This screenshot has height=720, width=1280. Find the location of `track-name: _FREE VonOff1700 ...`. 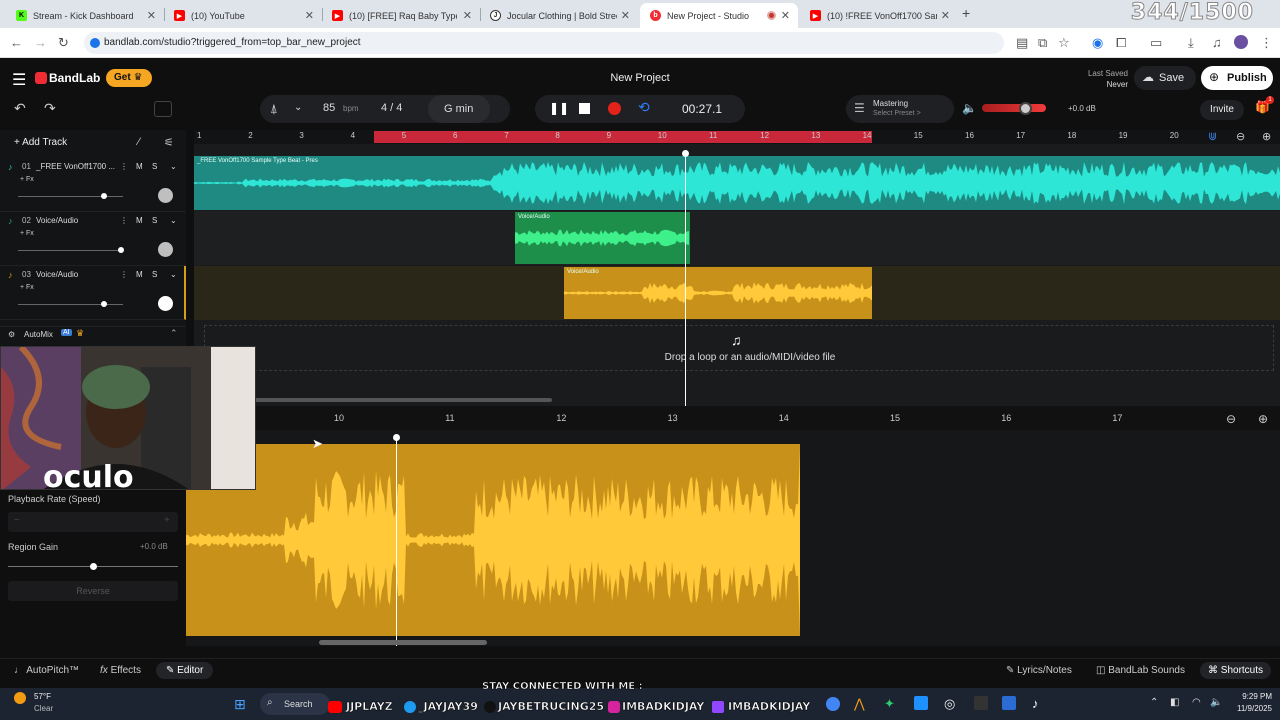

track-name: _FREE VonOff1700 ... is located at coordinates (75, 166).